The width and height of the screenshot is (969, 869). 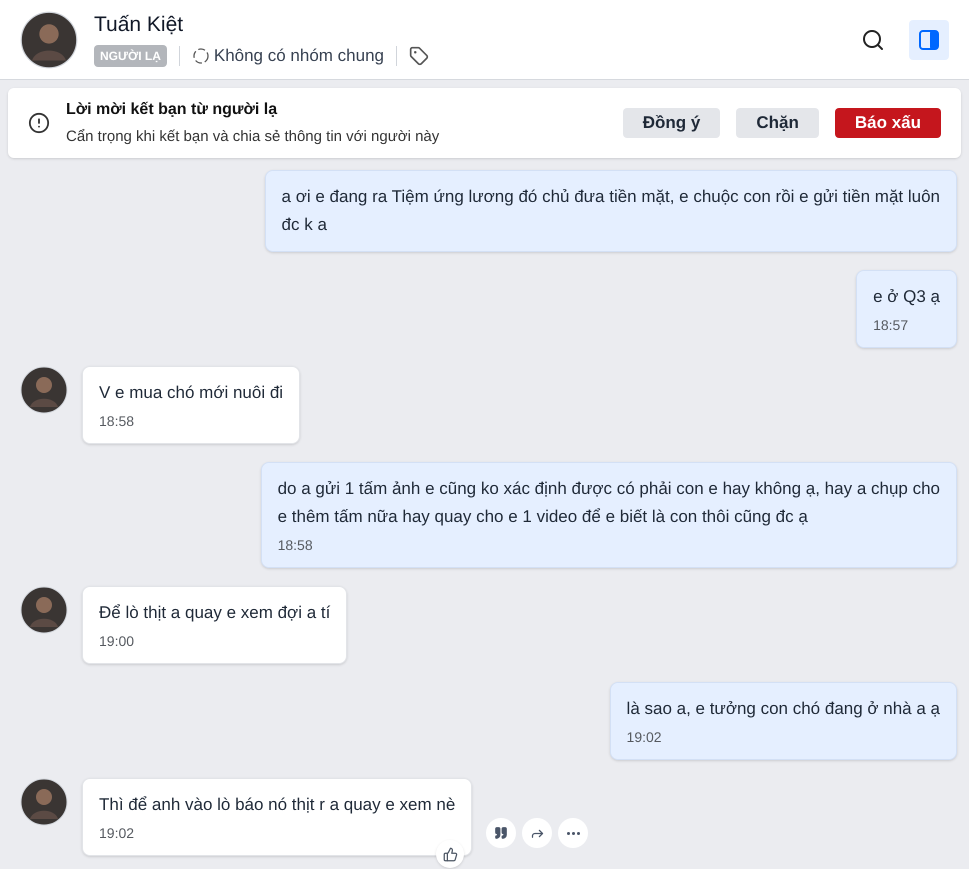 What do you see at coordinates (130, 55) in the screenshot?
I see `stranger-badge: NGƯỜI LẠ` at bounding box center [130, 55].